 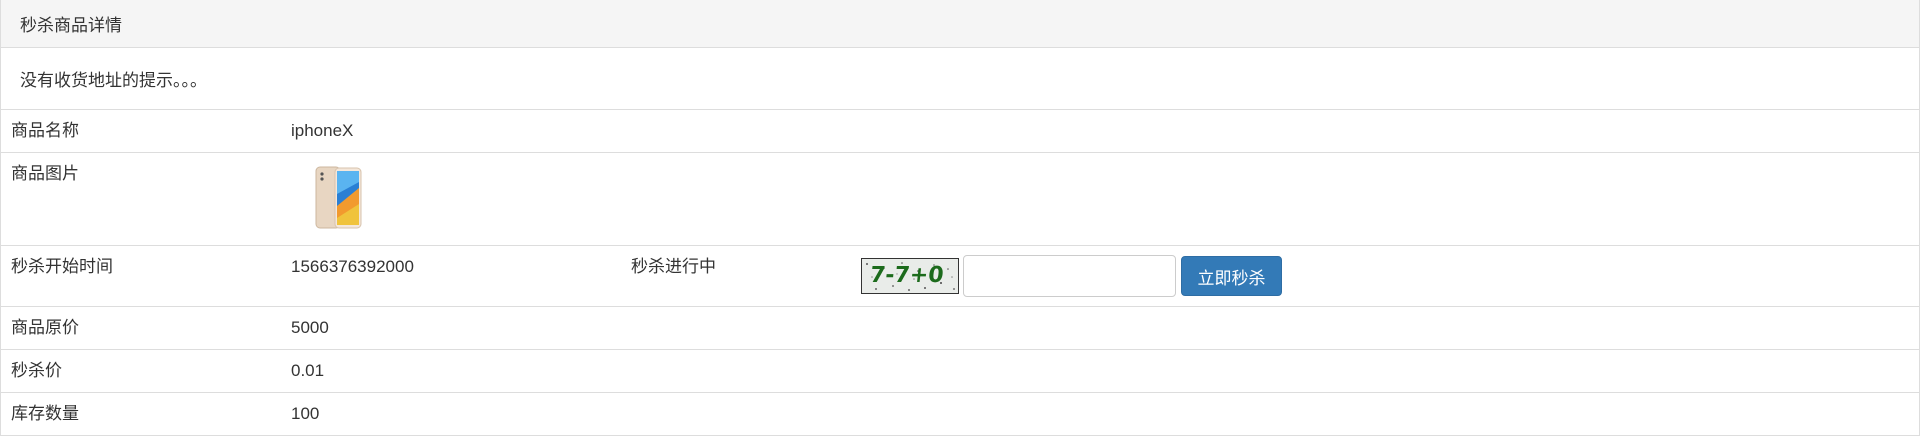 What do you see at coordinates (308, 370) in the screenshot?
I see `seckill-price: 0.01` at bounding box center [308, 370].